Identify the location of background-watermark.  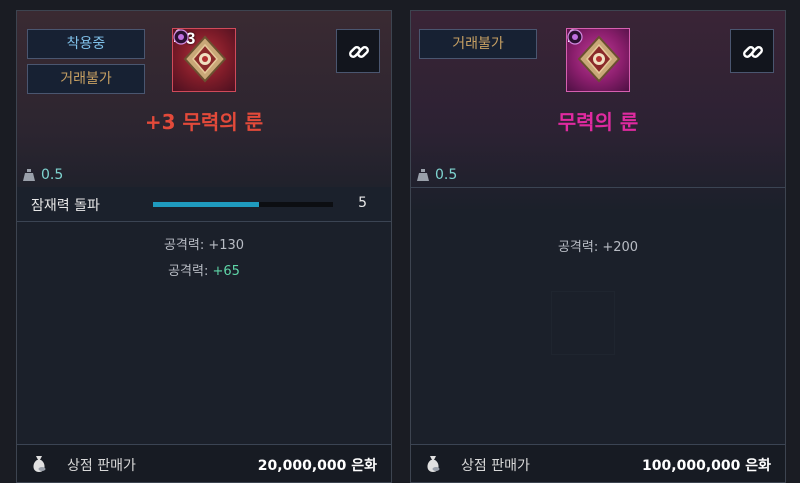
(583, 323).